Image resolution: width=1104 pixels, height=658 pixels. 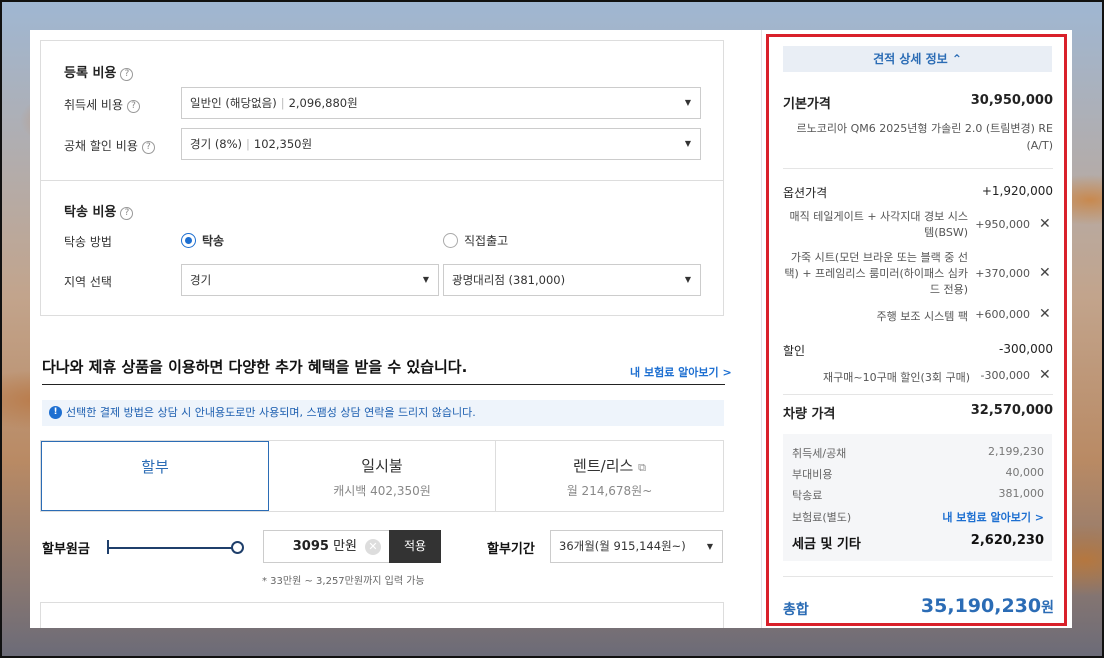 I want to click on period-label: 할부기간, so click(x=511, y=549).